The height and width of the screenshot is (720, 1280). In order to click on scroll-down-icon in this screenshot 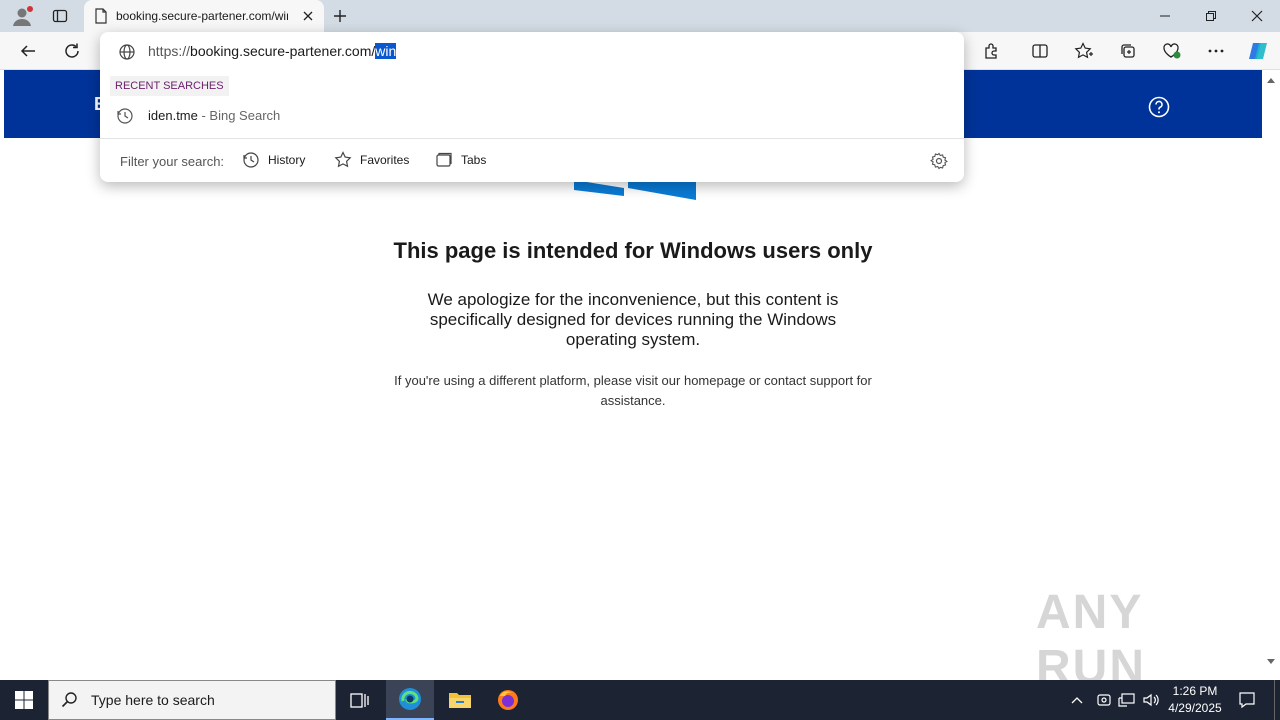, I will do `click(1271, 662)`.